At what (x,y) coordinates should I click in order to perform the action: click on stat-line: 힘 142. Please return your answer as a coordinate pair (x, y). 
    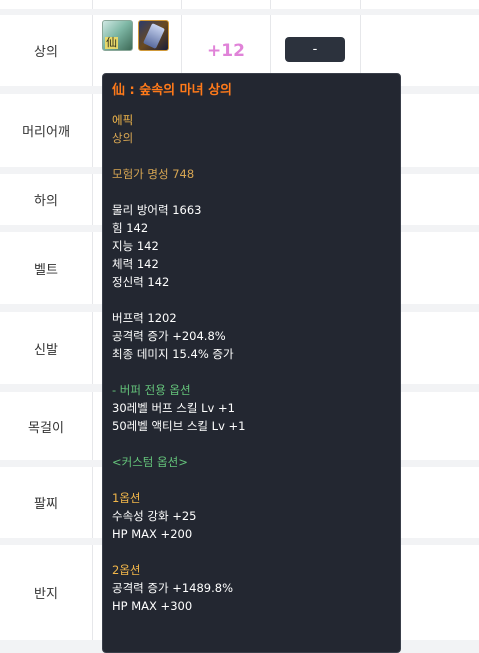
    Looking at the image, I should click on (130, 228).